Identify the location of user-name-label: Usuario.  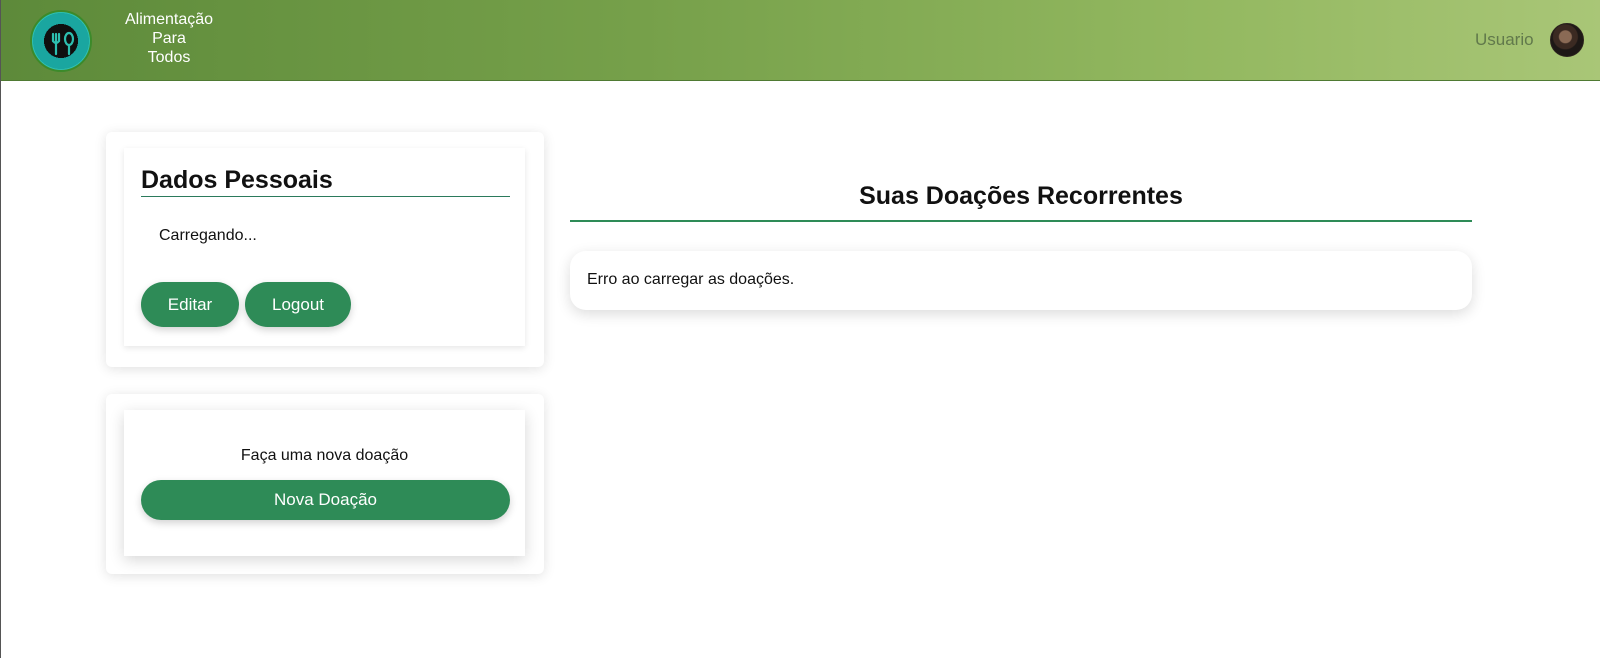
(1504, 40).